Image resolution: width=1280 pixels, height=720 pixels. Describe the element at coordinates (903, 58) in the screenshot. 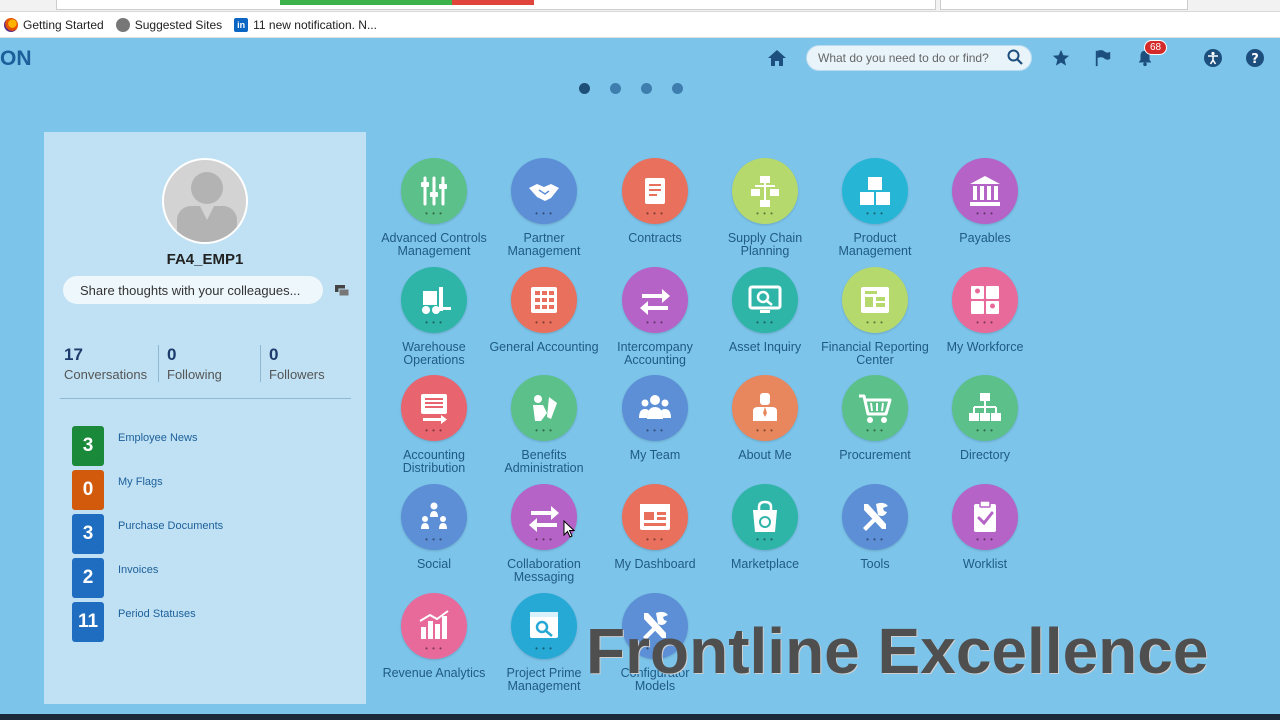

I see `search-placeholder: What do you need to do or find?` at that location.